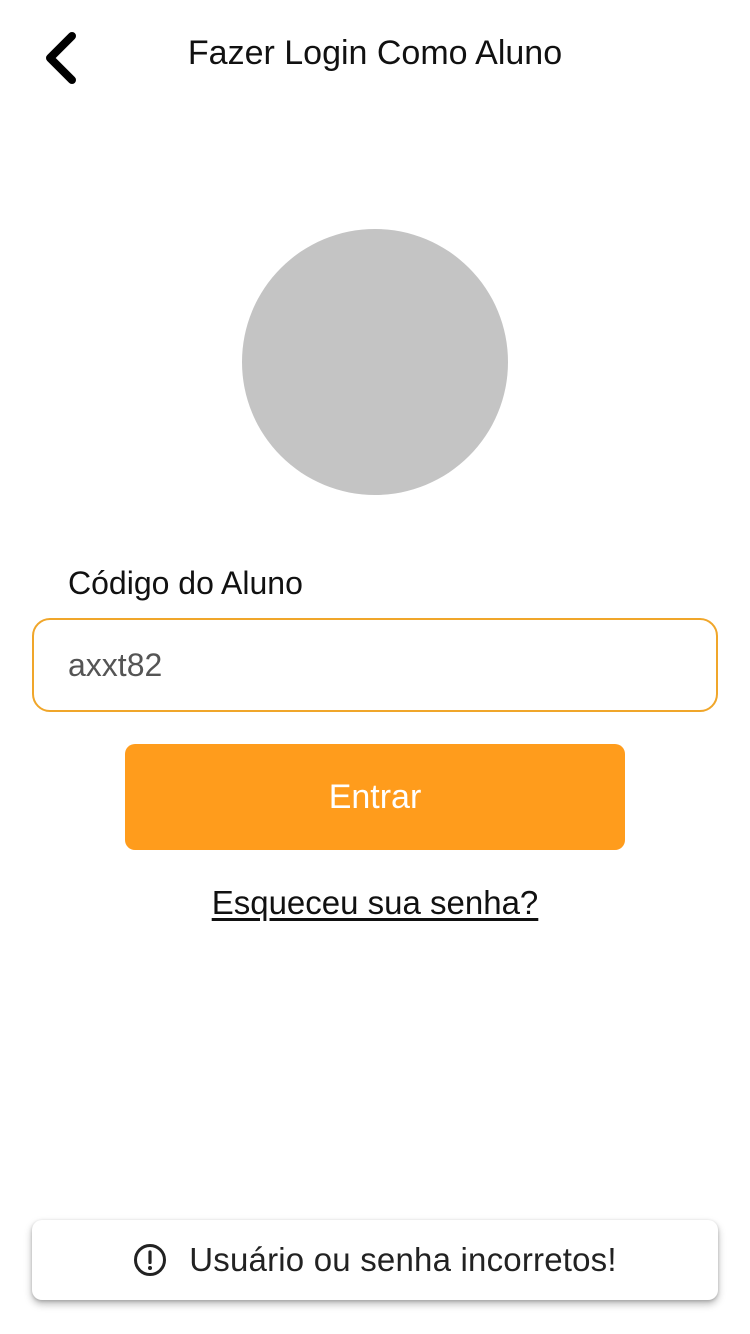 Image resolution: width=750 pixels, height=1334 pixels. Describe the element at coordinates (375, 903) in the screenshot. I see `forgot-password-link: Esqueceu sua senha?` at that location.